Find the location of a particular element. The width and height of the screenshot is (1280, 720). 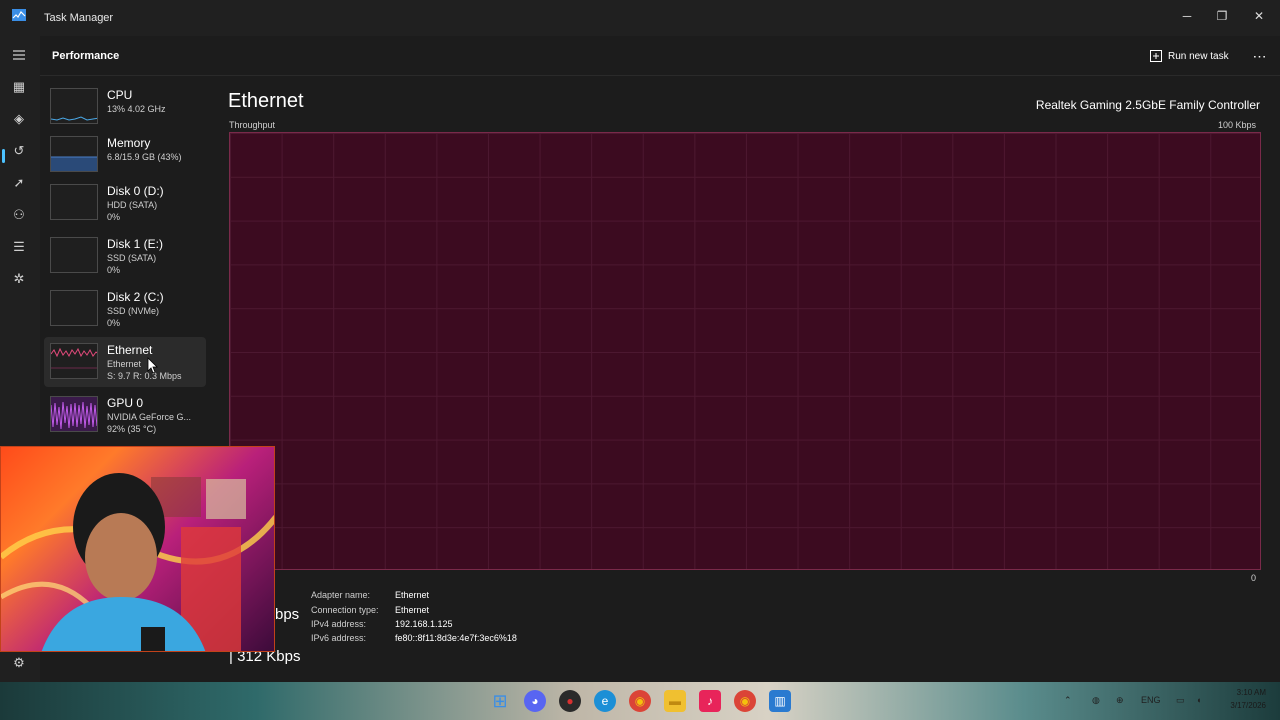

chrome-icon: ◉ is located at coordinates (745, 701).